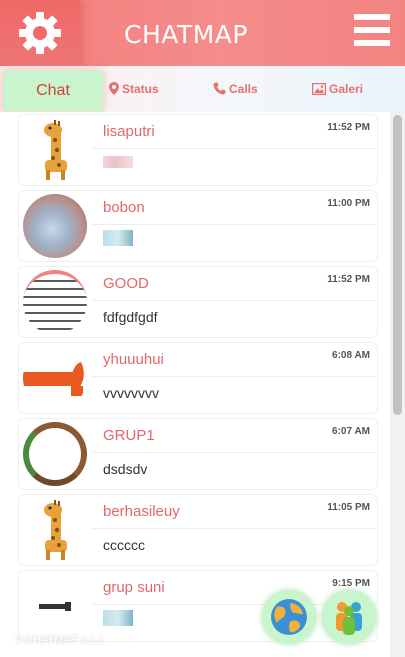 The width and height of the screenshot is (405, 657). What do you see at coordinates (134, 587) in the screenshot?
I see `chat-name: grup suni` at bounding box center [134, 587].